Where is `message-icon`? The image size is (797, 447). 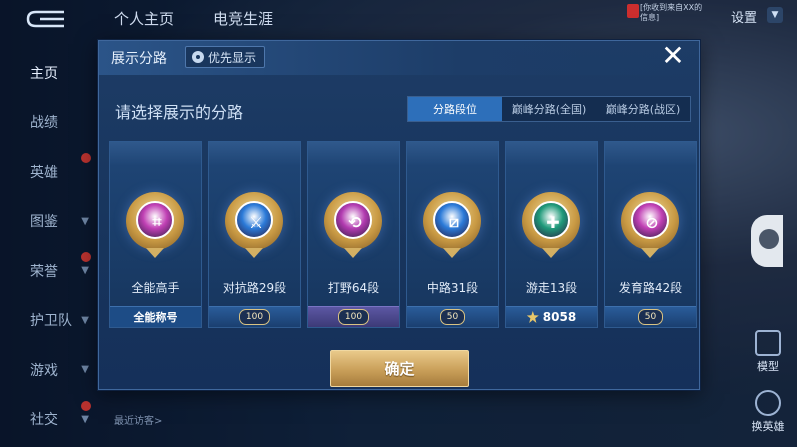
message-icon is located at coordinates (633, 11).